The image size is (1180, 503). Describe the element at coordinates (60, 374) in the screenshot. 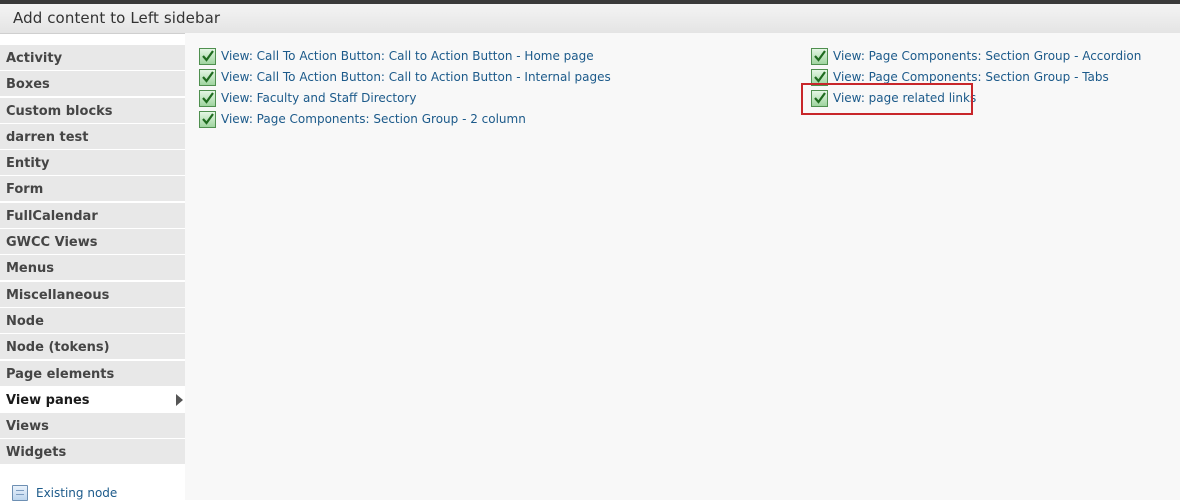

I see `category-label: Page elements` at that location.